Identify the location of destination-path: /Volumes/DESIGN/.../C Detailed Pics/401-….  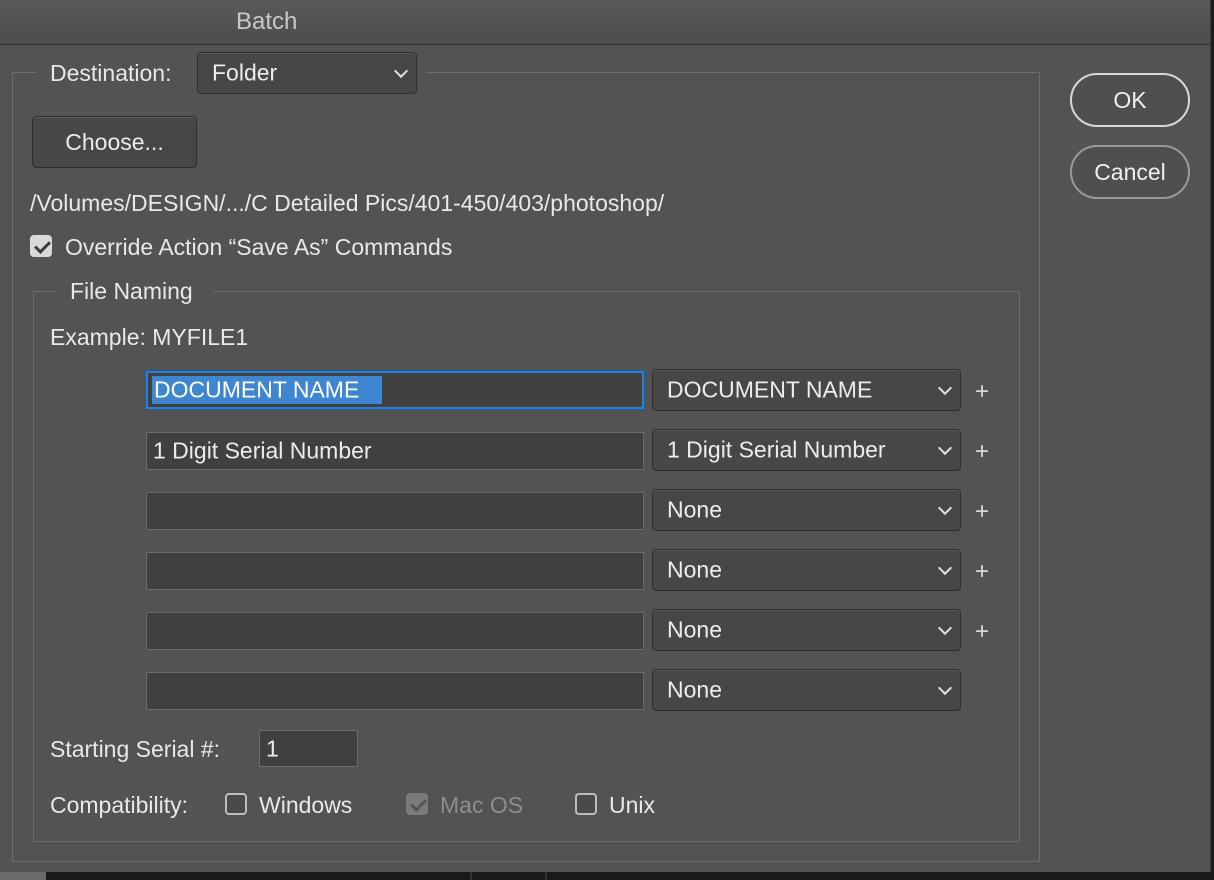
(347, 203).